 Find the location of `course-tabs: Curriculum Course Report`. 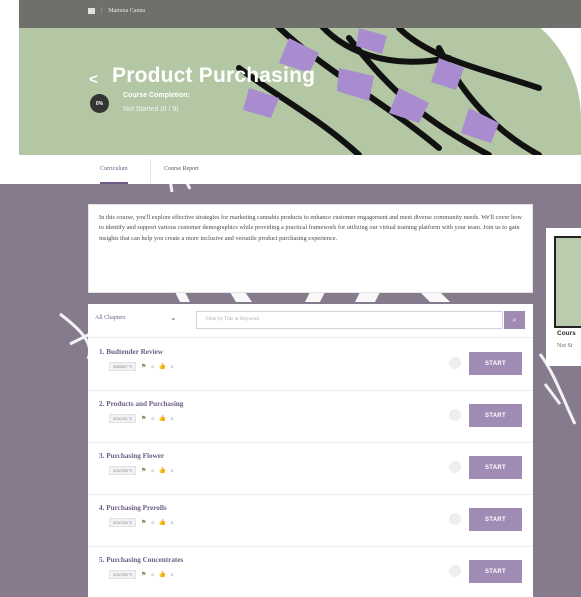

course-tabs: Curriculum Course Report is located at coordinates (300, 169).